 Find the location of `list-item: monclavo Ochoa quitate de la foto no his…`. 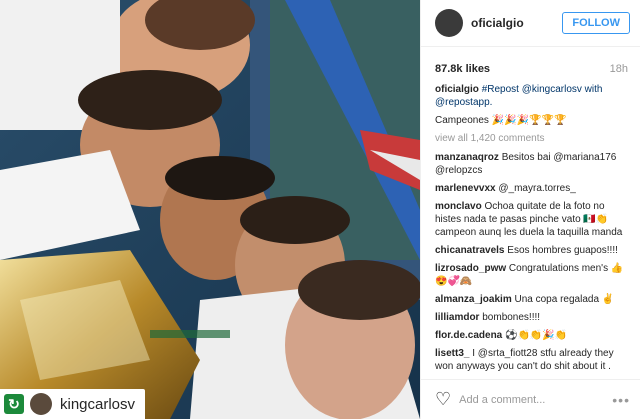

list-item: monclavo Ochoa quitate de la foto no his… is located at coordinates (532, 219).